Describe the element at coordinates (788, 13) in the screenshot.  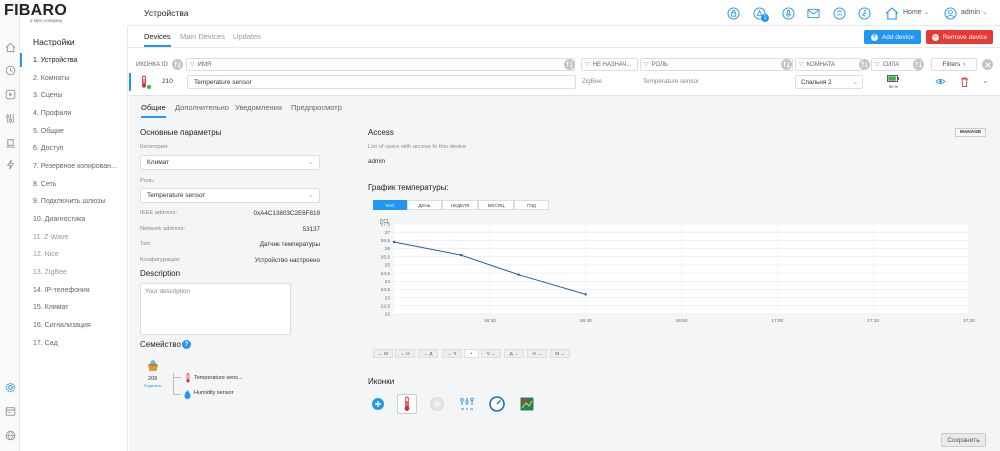
I see `microphone-icon` at that location.